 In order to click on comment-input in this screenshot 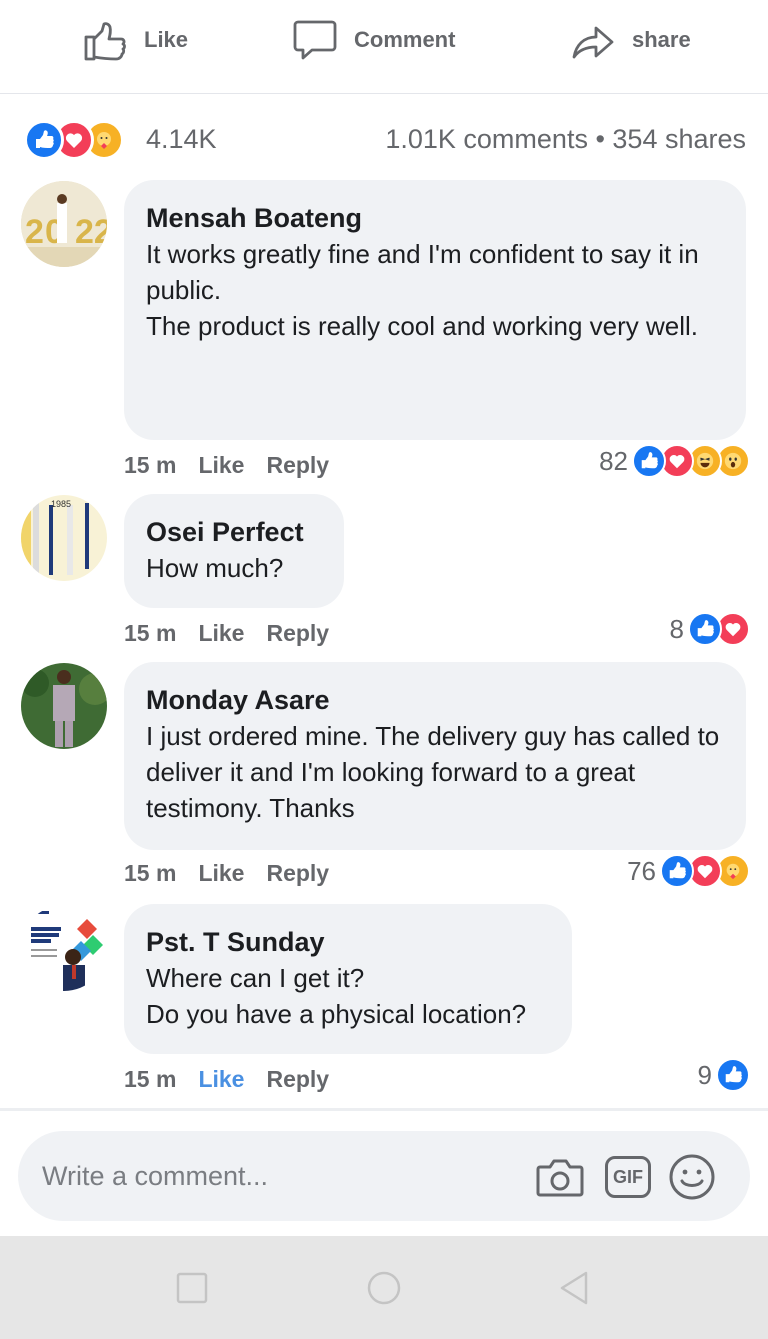, I will do `click(272, 1176)`.